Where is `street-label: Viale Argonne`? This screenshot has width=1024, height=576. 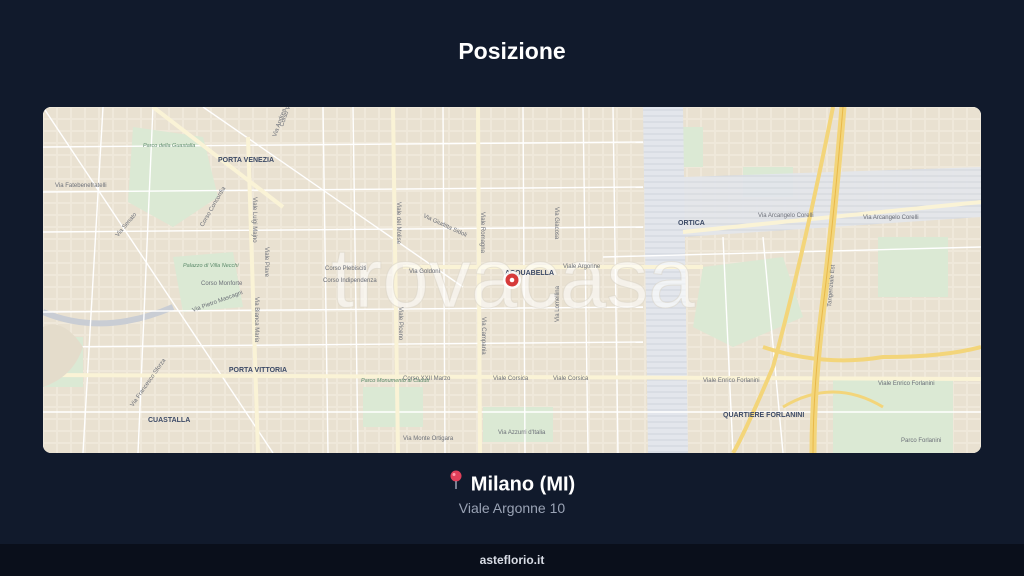
street-label: Viale Argonne is located at coordinates (582, 267).